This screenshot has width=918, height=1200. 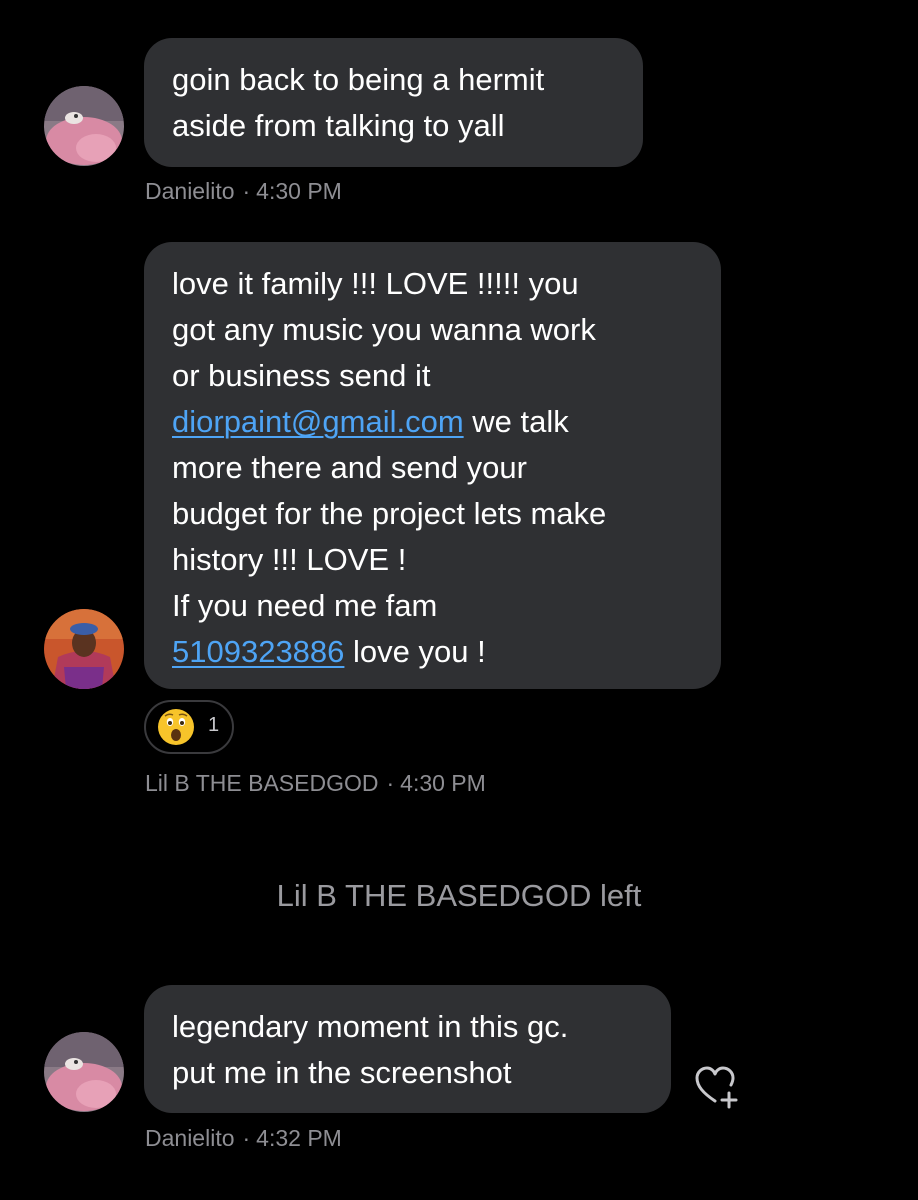 What do you see at coordinates (301, 375) in the screenshot?
I see `message-text-line: or business send it` at bounding box center [301, 375].